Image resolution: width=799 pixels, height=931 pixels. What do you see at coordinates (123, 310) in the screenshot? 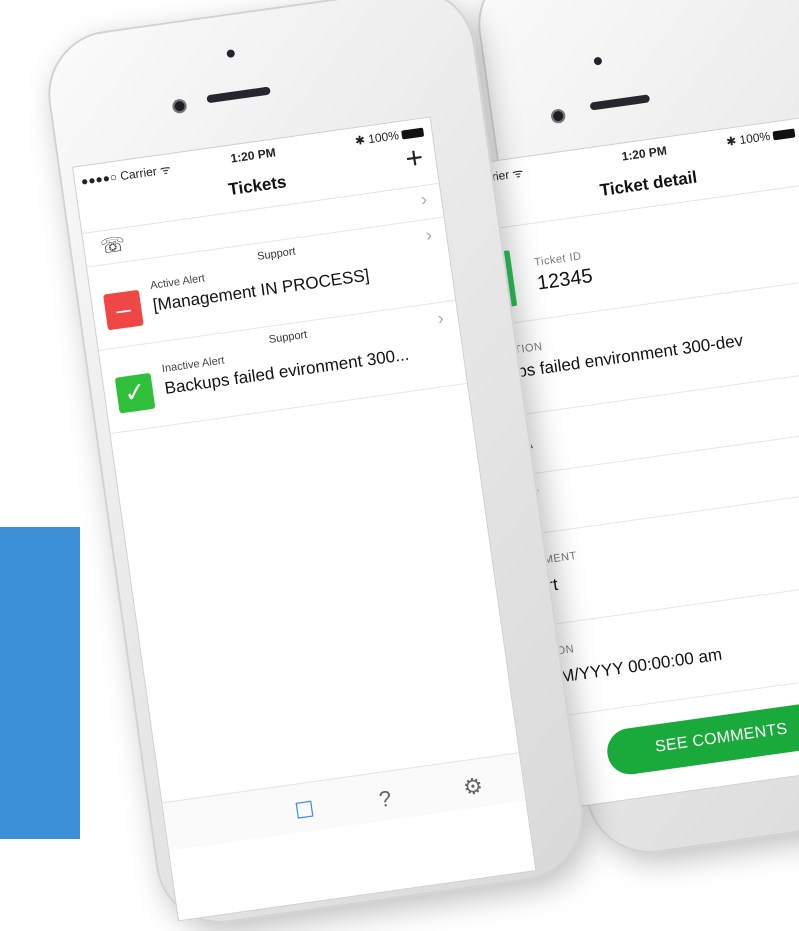
I see `active-alert-icon: –` at bounding box center [123, 310].